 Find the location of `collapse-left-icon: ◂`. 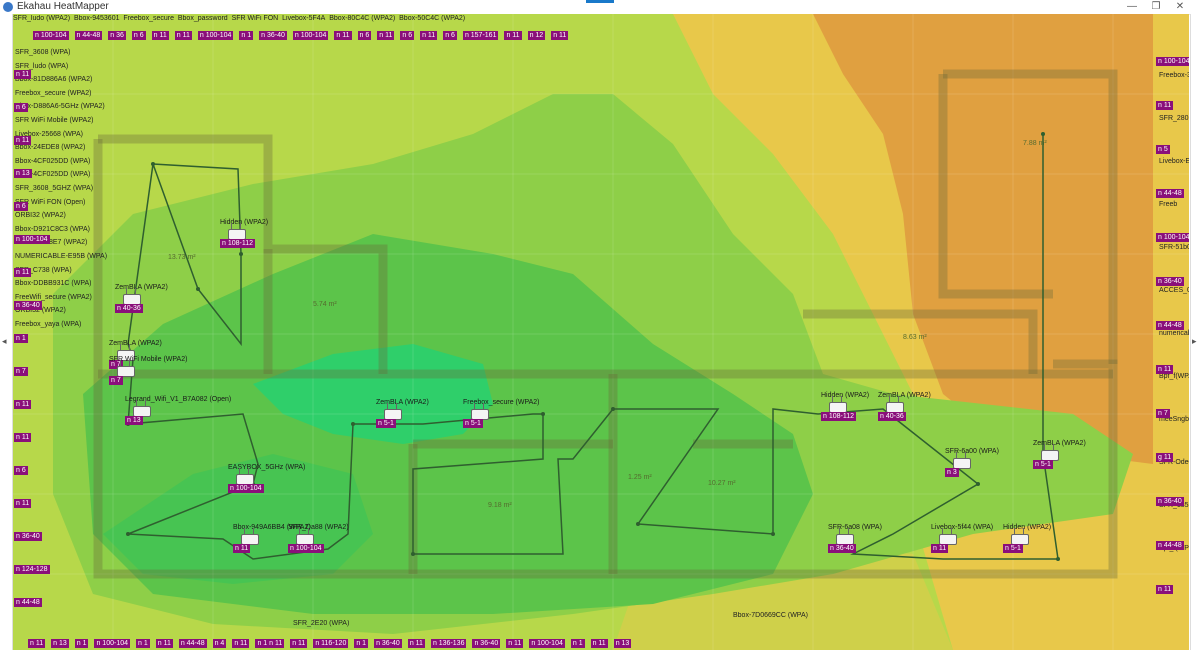

collapse-left-icon: ◂ is located at coordinates (4, 341).